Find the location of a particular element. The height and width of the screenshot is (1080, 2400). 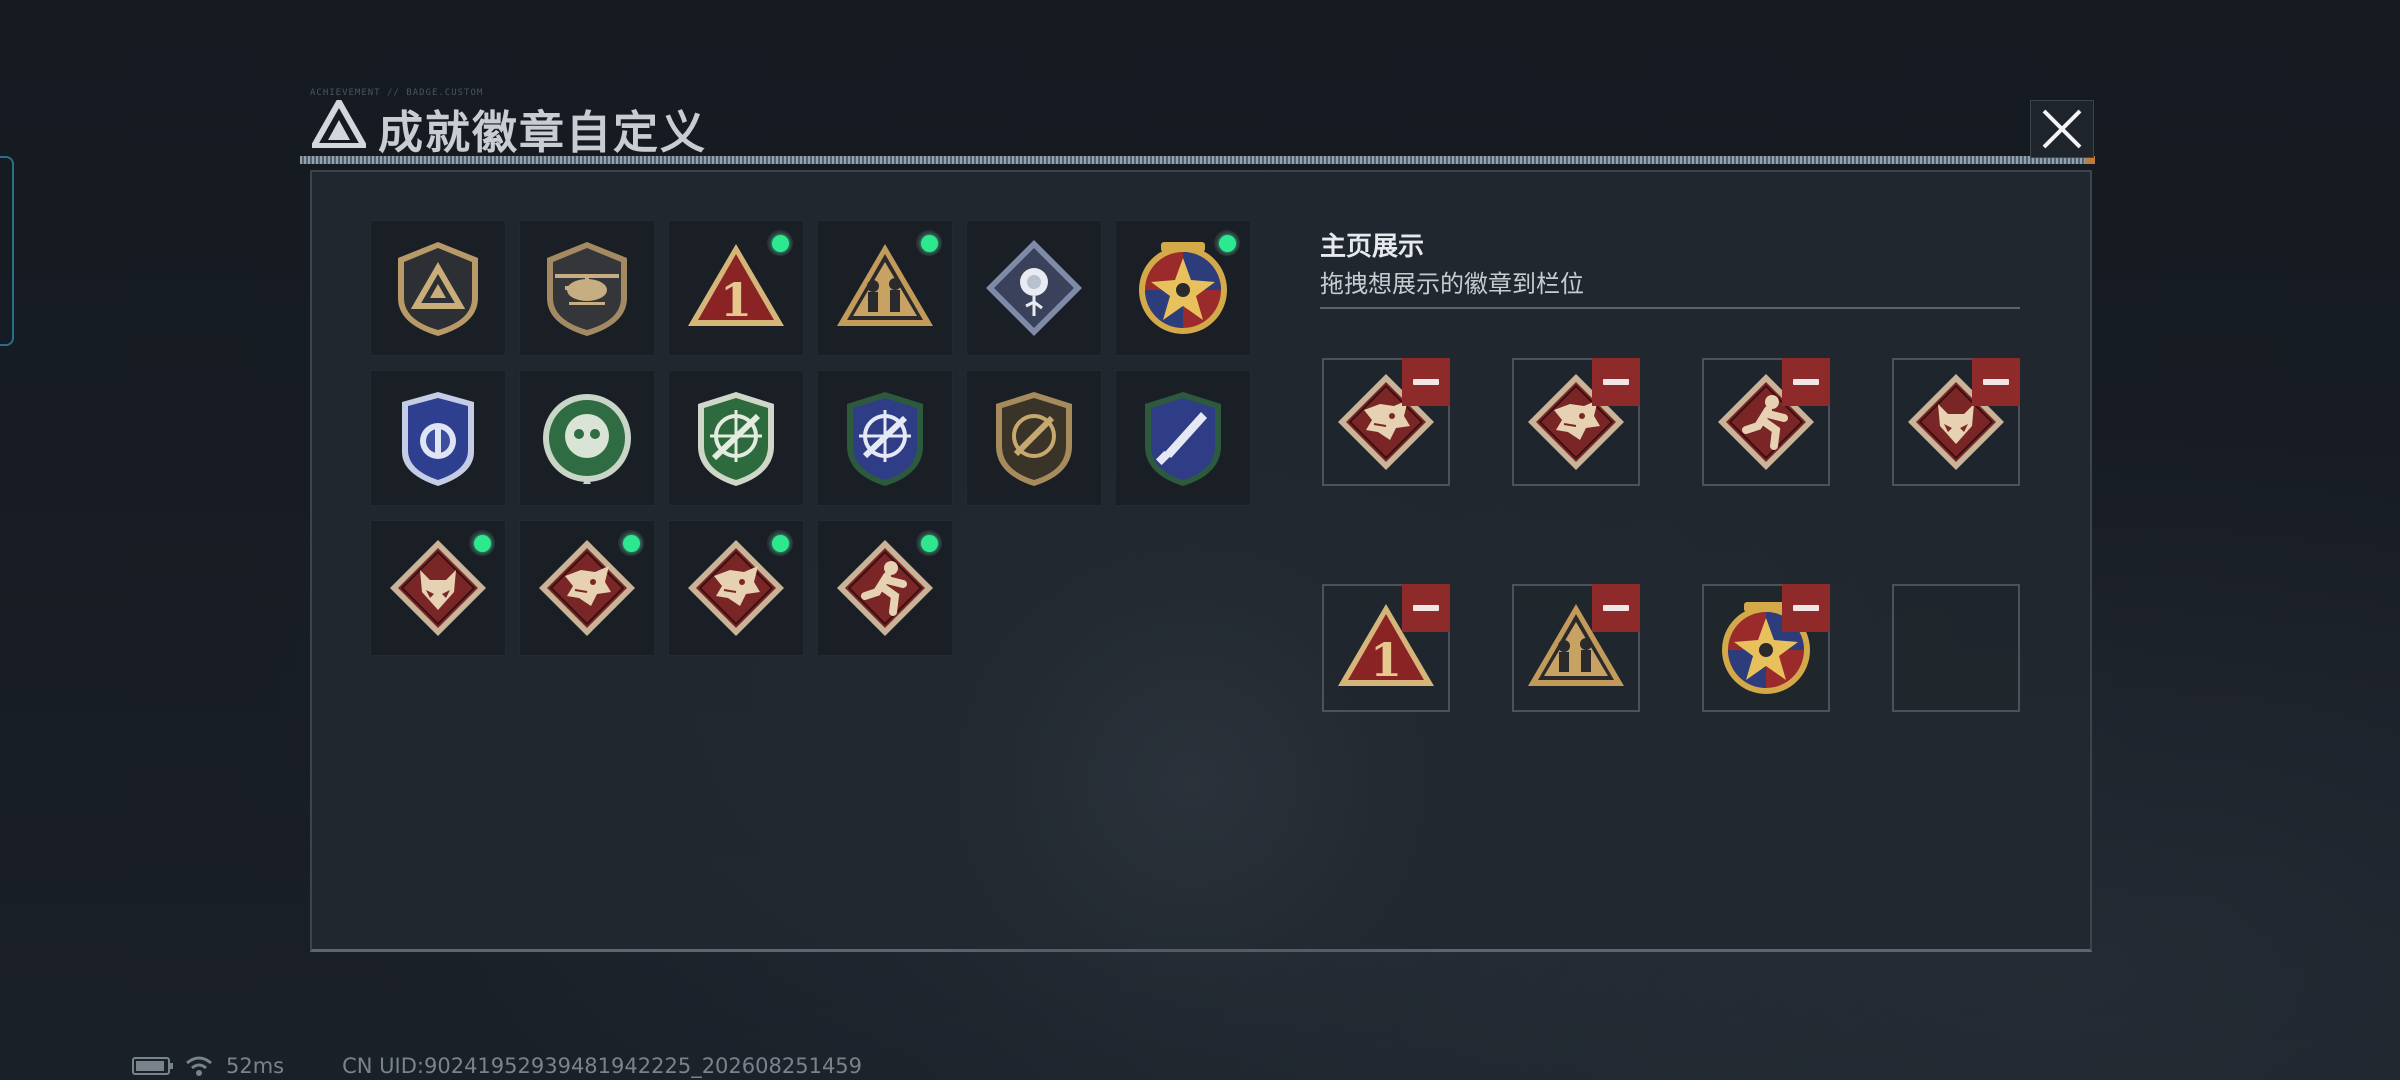

title-bar: ACHIEVEMENT // BADGE.CUSTOM 成就徽章自定义 is located at coordinates (1197, 126).